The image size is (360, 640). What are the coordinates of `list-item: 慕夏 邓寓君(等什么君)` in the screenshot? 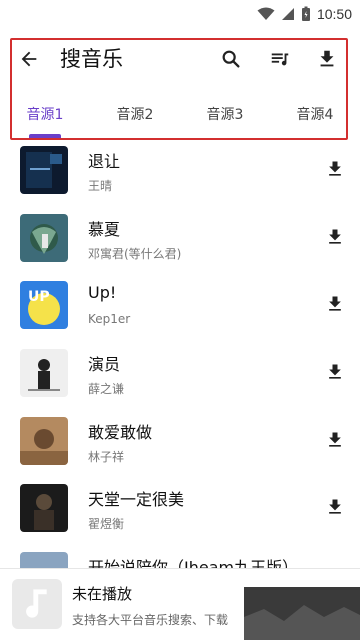 It's located at (180, 240).